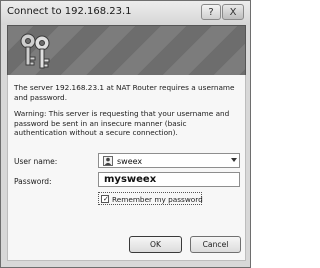  Describe the element at coordinates (157, 199) in the screenshot. I see `remember-password-label: Remember my password` at that location.